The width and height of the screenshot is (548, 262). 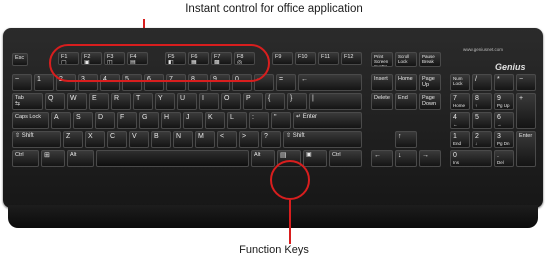 I want to click on key-numpad-6: 6 →, so click(x=504, y=120).